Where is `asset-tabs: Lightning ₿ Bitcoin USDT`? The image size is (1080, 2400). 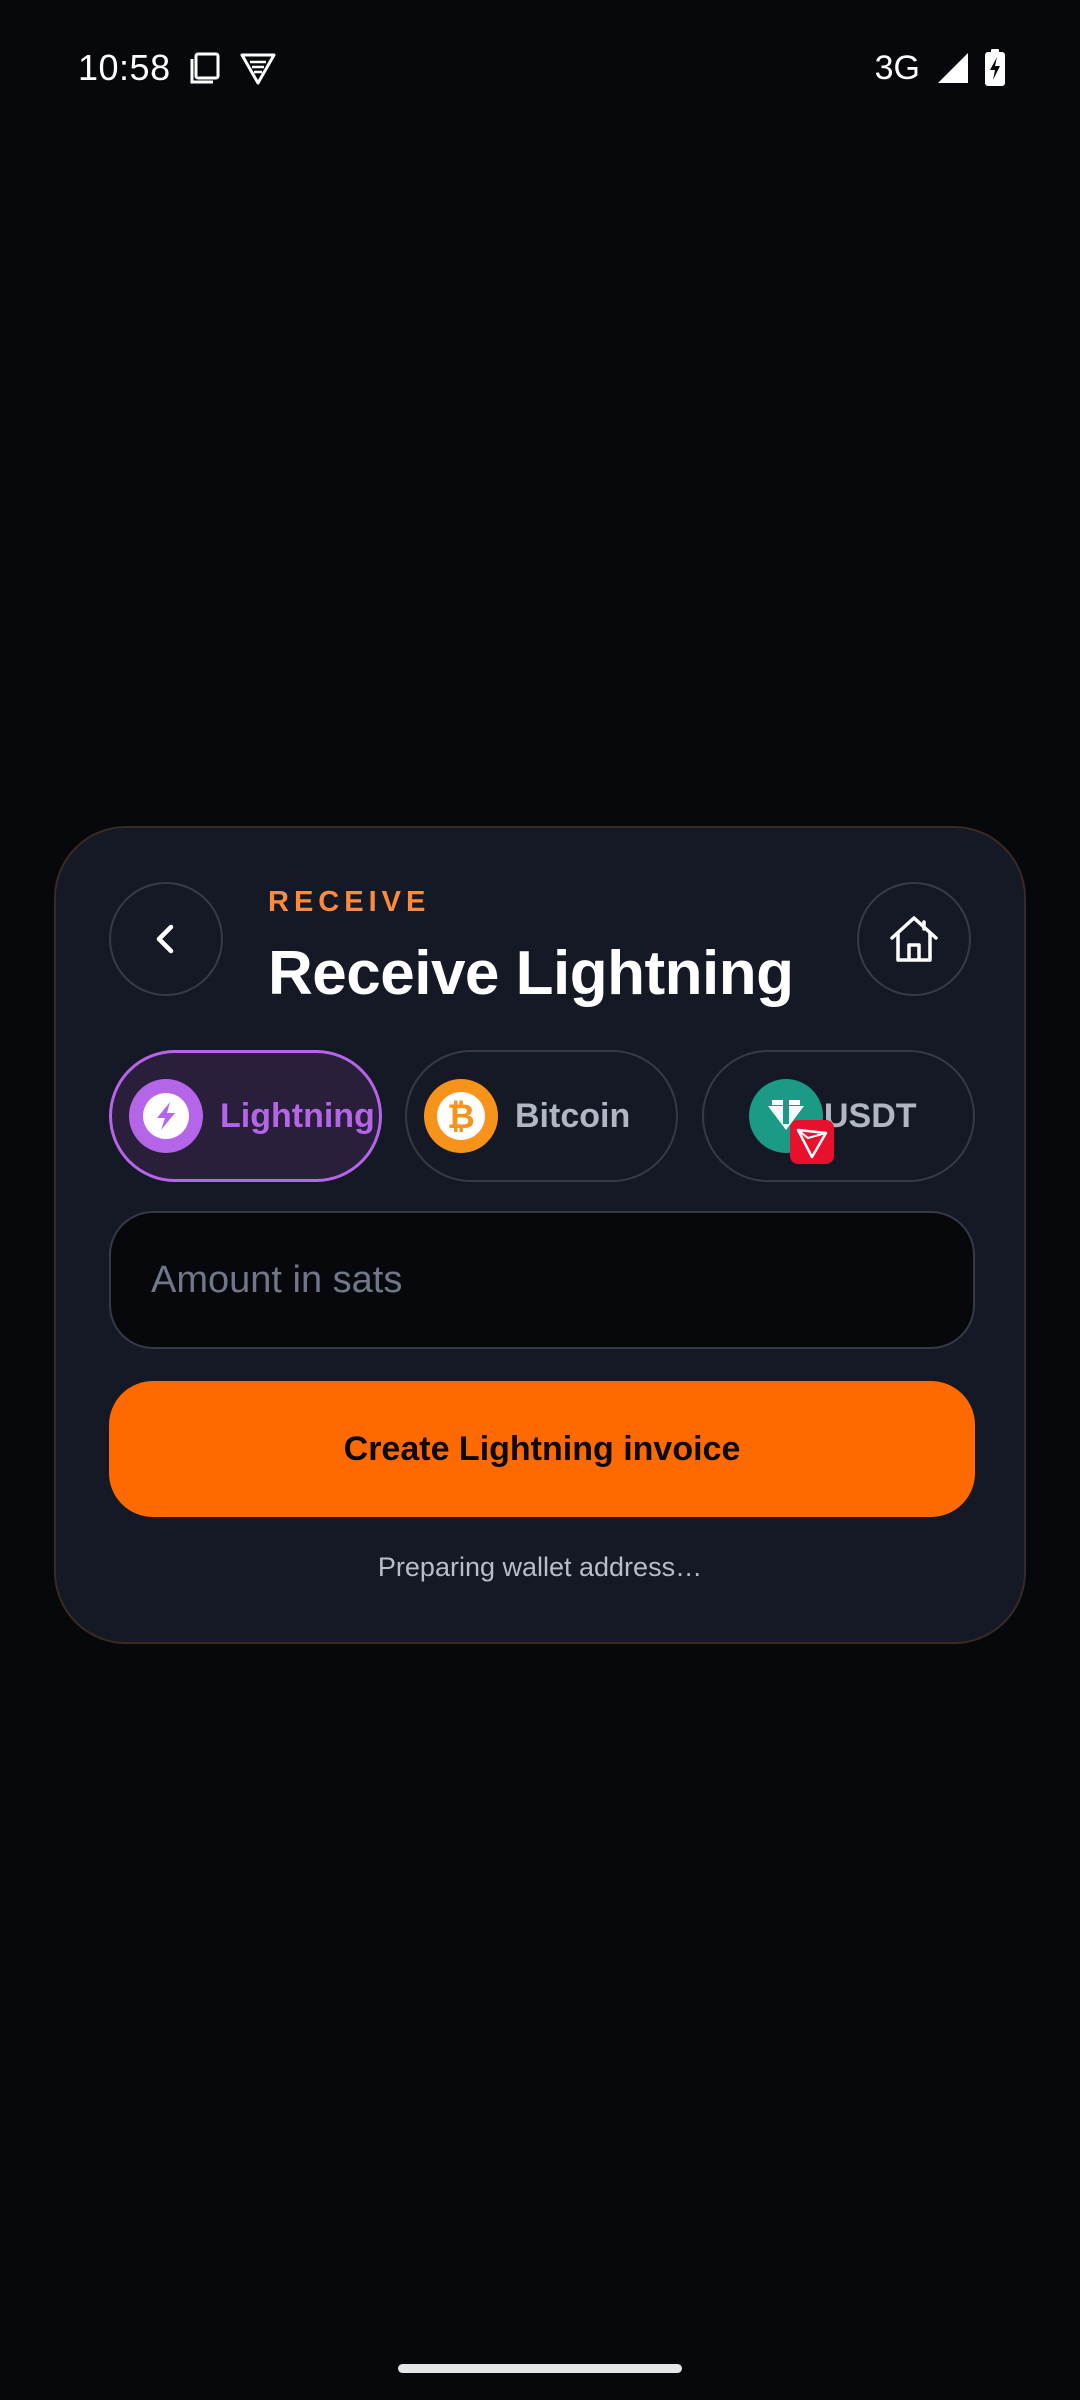
asset-tabs: Lightning ₿ Bitcoin USDT is located at coordinates (542, 1116).